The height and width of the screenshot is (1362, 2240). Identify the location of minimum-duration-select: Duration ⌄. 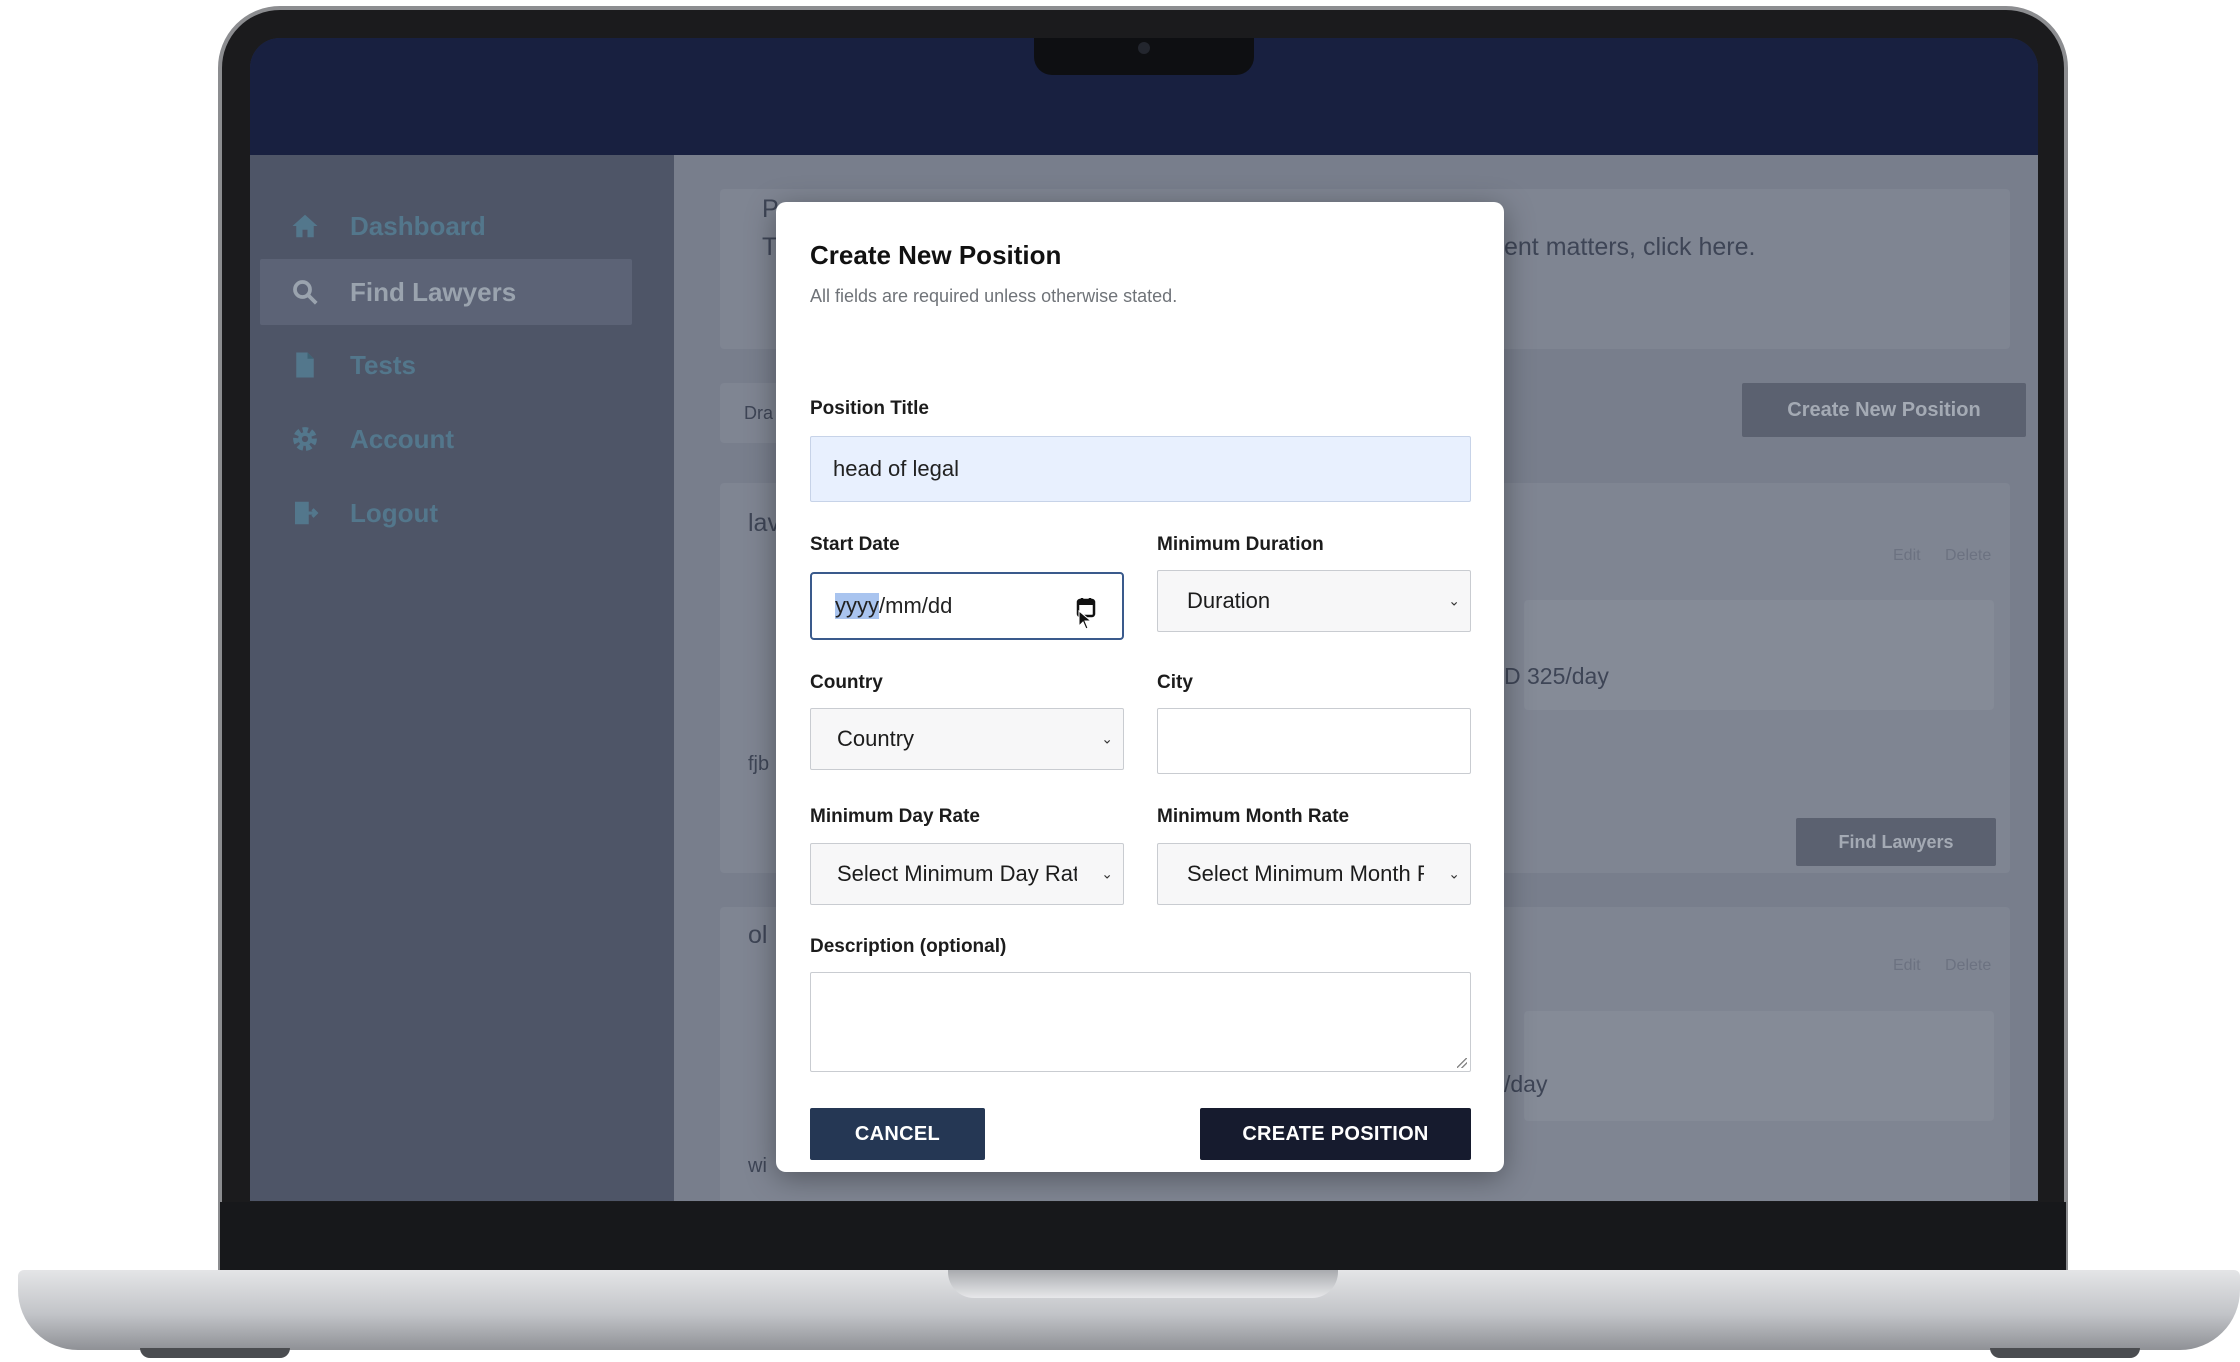
(1314, 601).